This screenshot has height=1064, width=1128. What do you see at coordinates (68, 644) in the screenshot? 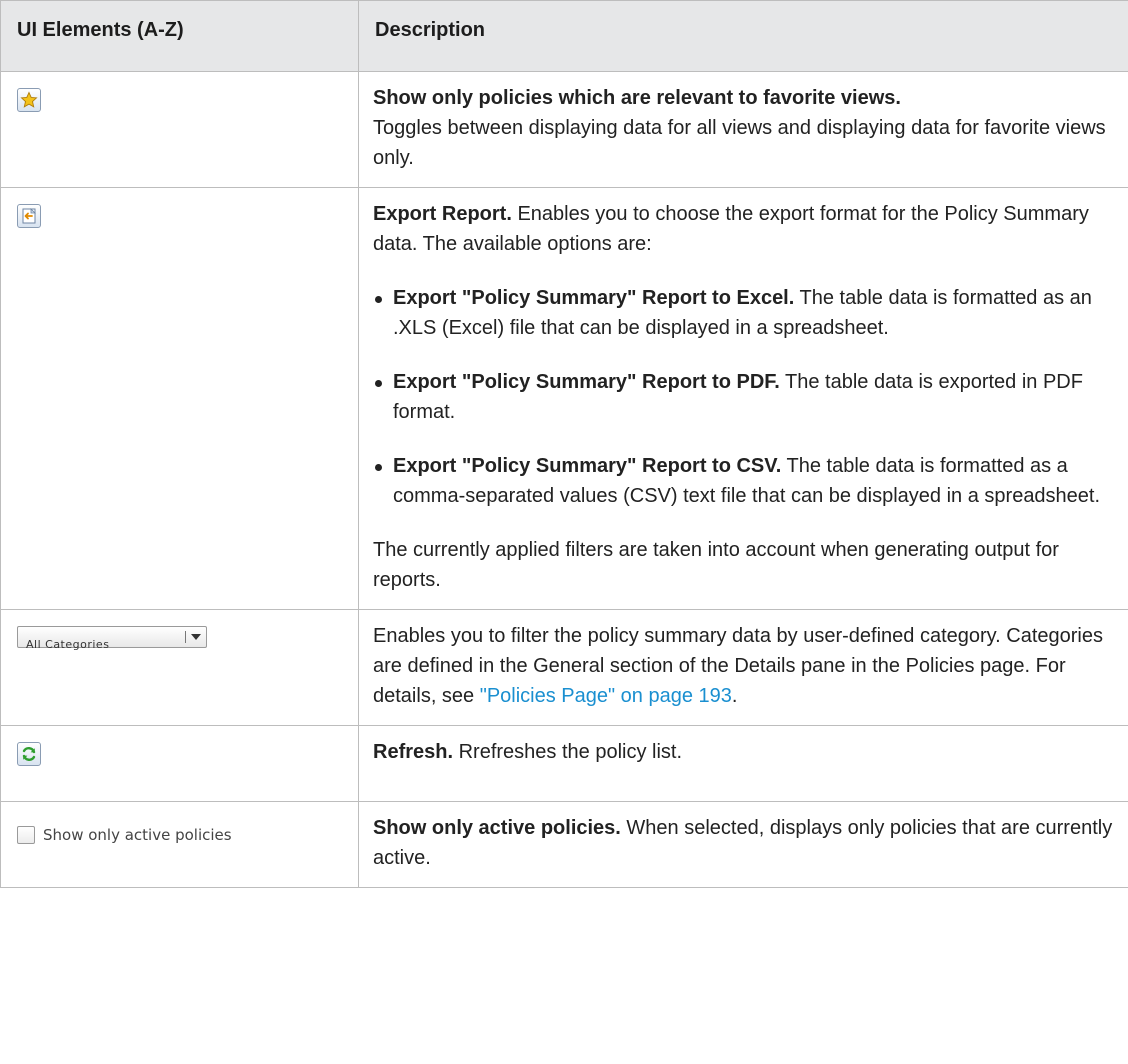
I see `category-dropdown-value: All Categories` at bounding box center [68, 644].